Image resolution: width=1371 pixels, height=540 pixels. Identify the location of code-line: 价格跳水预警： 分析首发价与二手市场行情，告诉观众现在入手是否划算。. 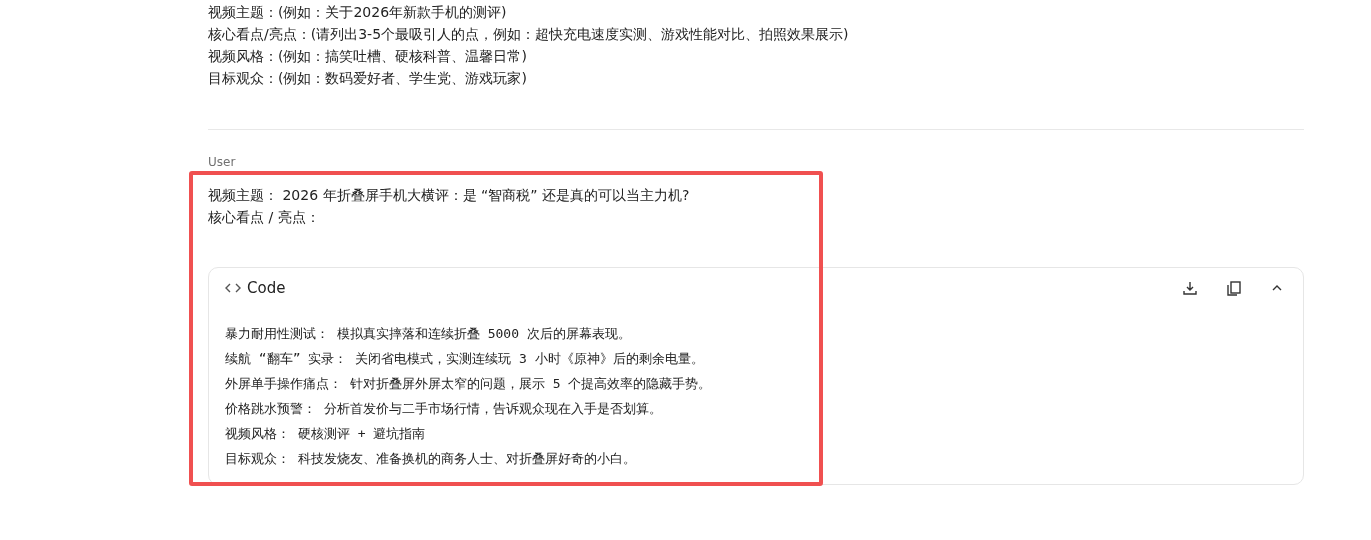
(443, 409).